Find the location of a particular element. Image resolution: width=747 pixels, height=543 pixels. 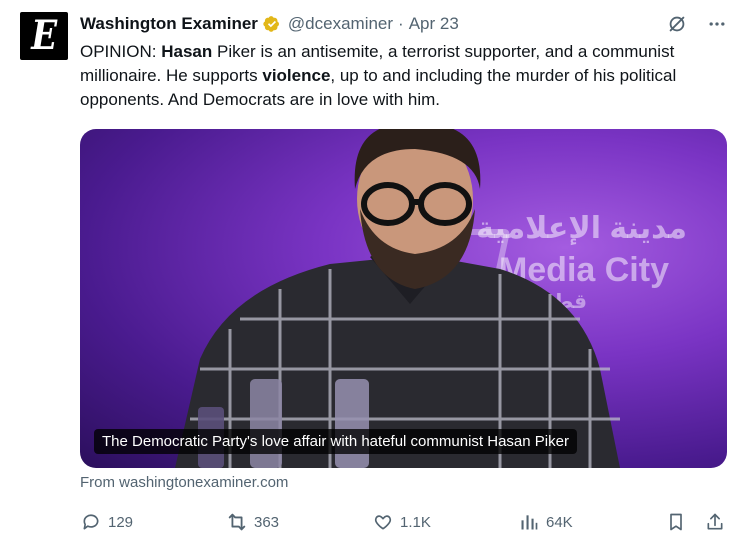

like-icon is located at coordinates (383, 522).